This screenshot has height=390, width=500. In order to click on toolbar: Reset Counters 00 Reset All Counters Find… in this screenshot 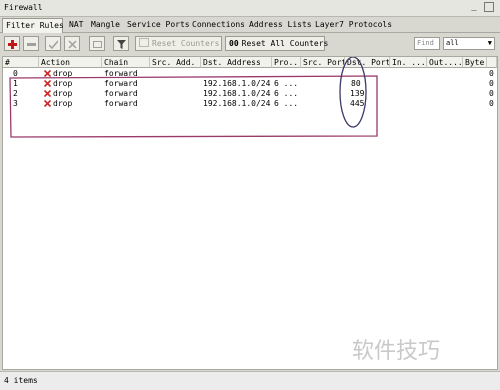, I will do `click(250, 44)`.